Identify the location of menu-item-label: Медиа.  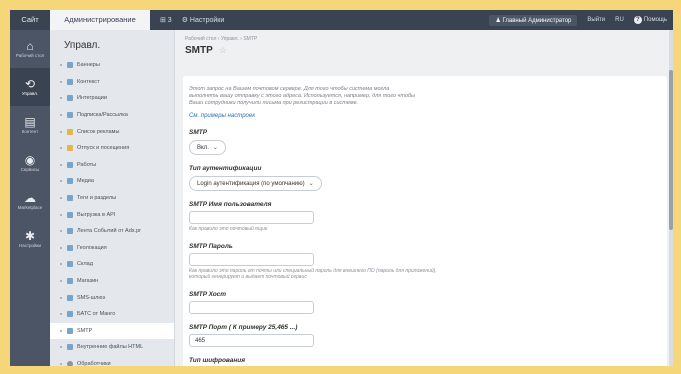
(85, 181).